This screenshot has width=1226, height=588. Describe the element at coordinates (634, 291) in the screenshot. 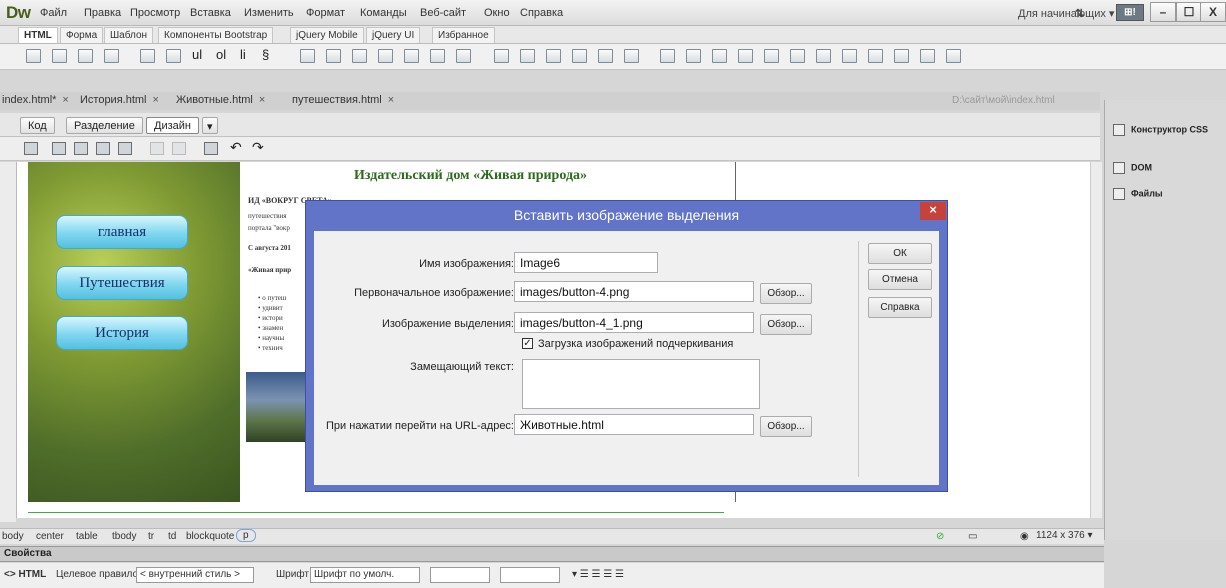

I see `original-image-input: images/button-4.png` at that location.